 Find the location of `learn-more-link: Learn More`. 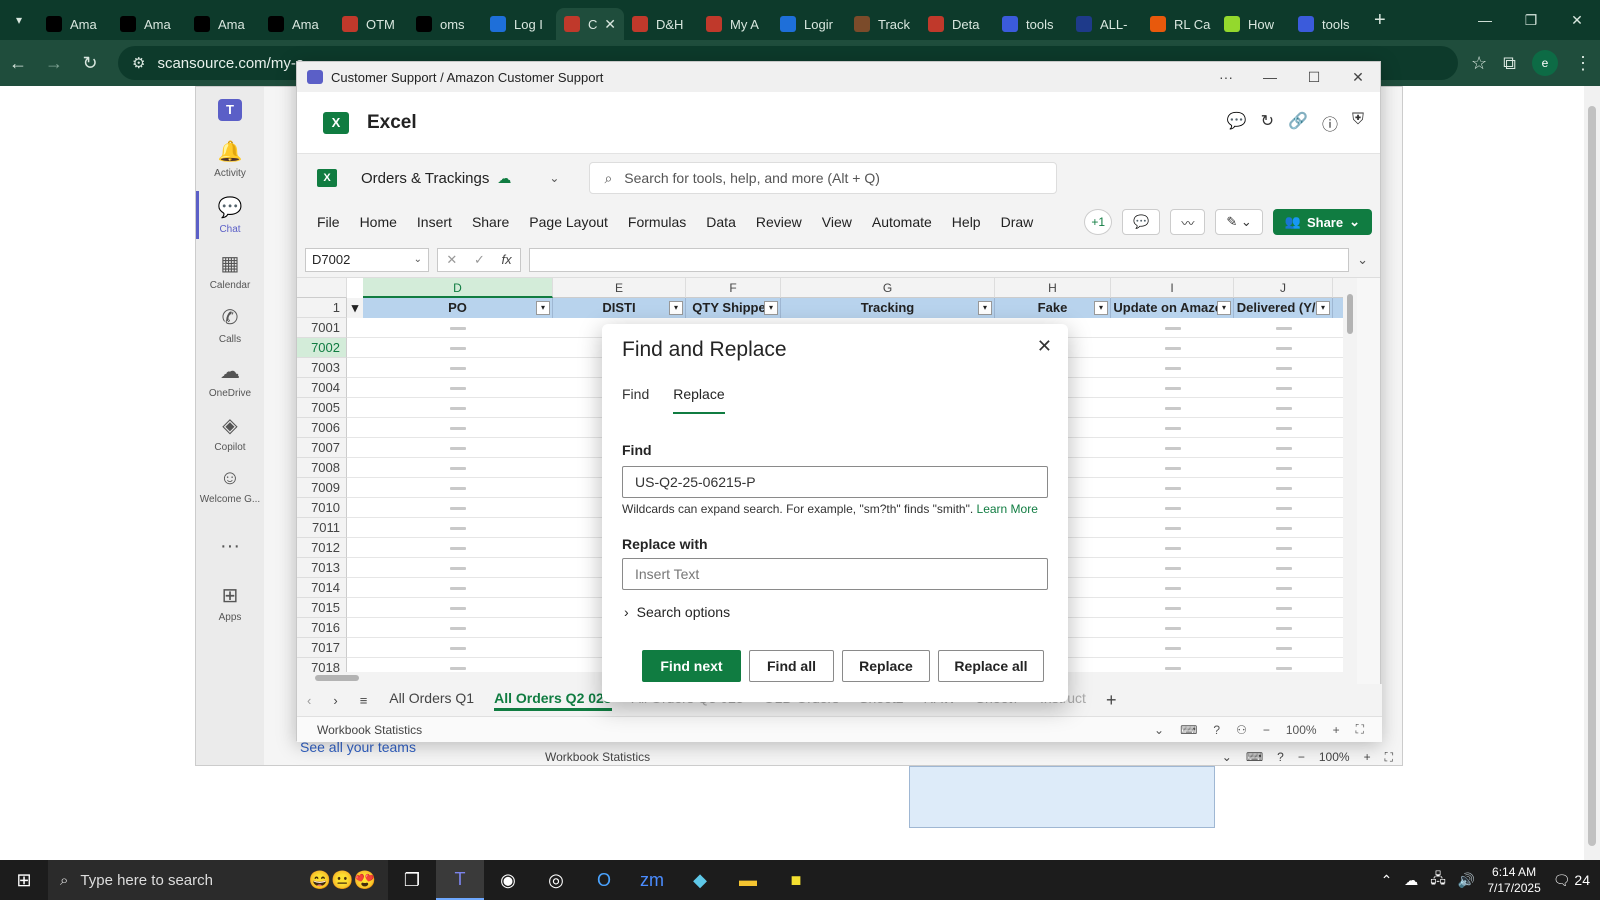

learn-more-link: Learn More is located at coordinates (1007, 509).